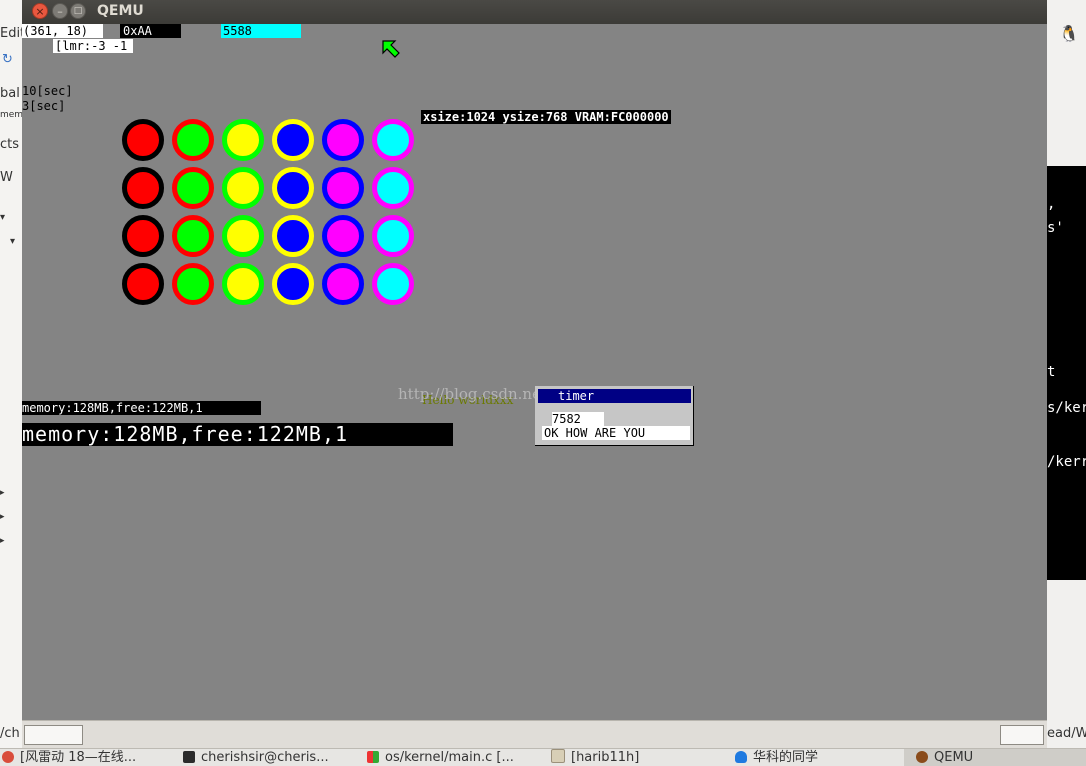 Image resolution: width=1086 pixels, height=766 pixels. Describe the element at coordinates (7, 59) in the screenshot. I see `bg-refresh-icon: ↻` at that location.